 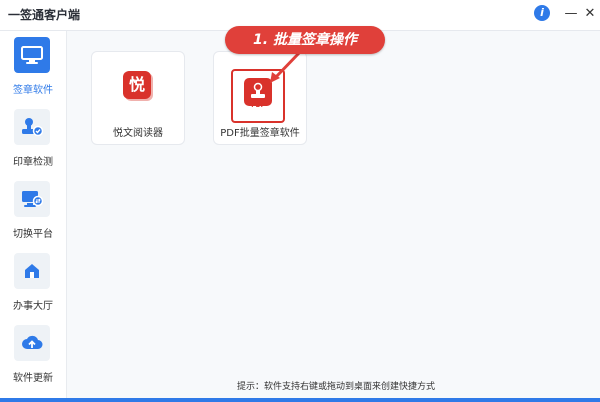 I want to click on callout-arrow, so click(x=286, y=66).